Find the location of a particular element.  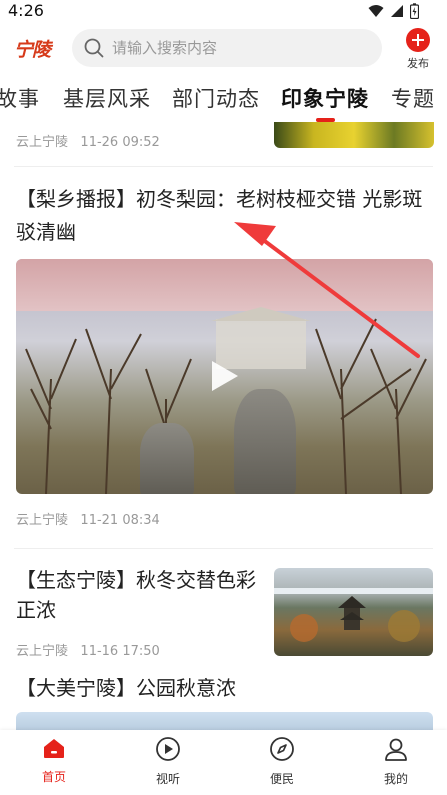

article-time: 11-21 08:34 is located at coordinates (120, 520).